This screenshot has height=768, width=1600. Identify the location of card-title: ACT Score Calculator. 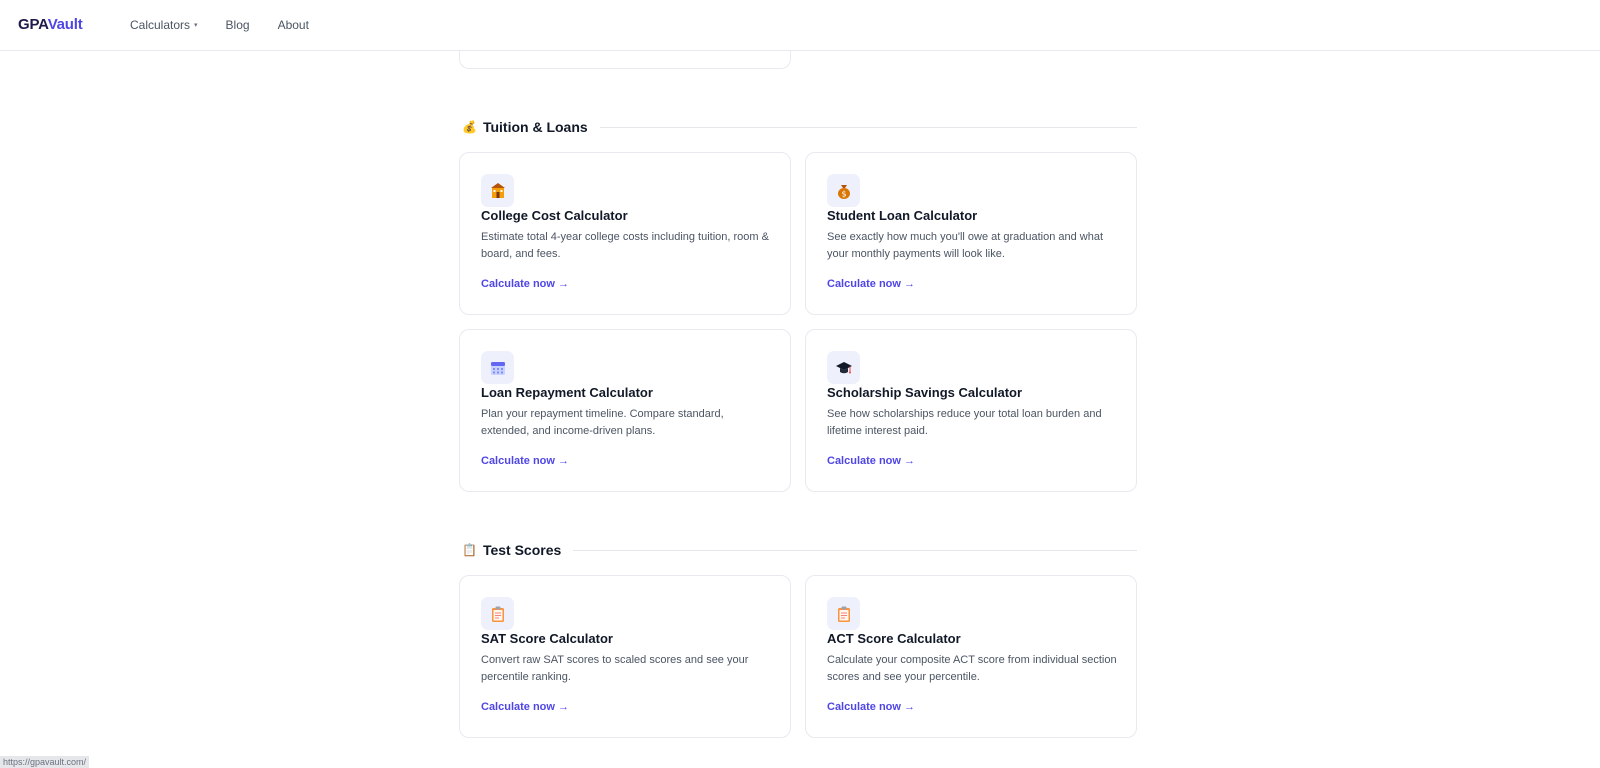
(894, 638).